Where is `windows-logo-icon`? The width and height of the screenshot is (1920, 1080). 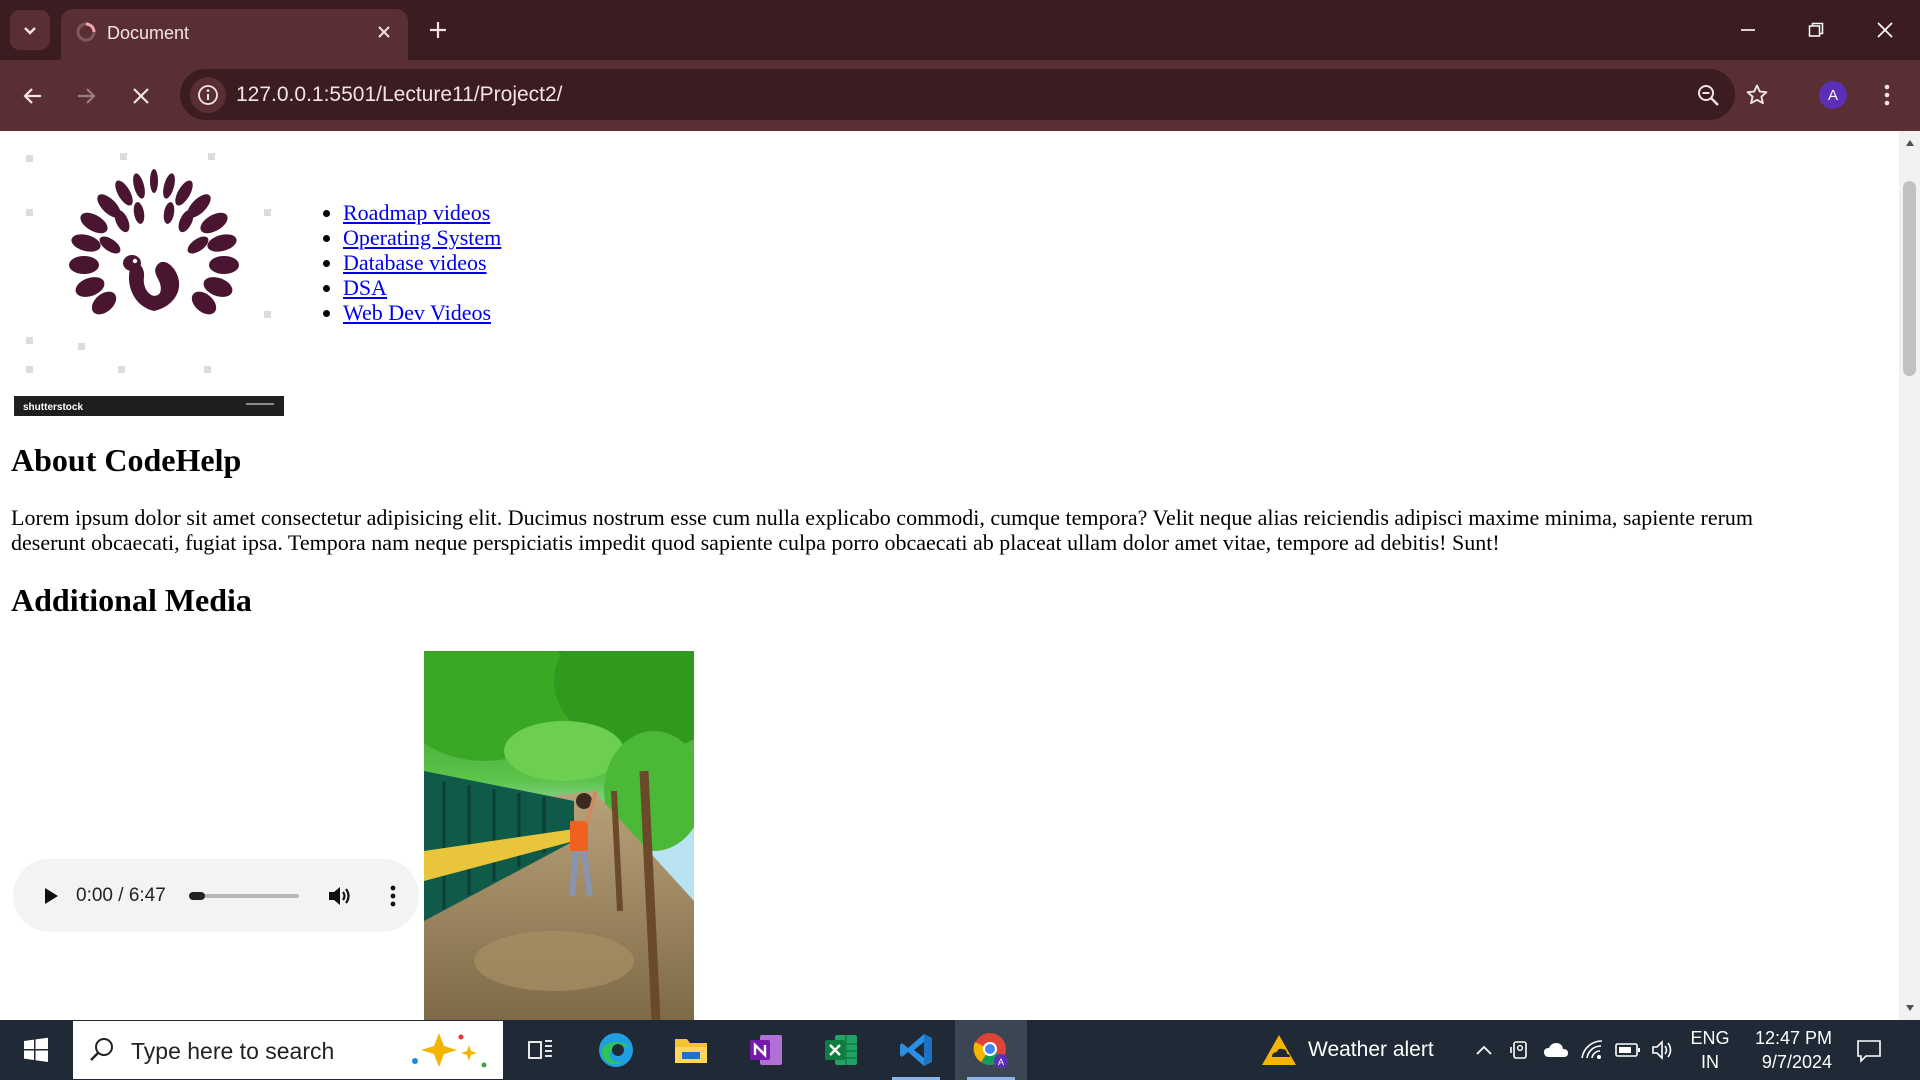
windows-logo-icon is located at coordinates (36, 1049).